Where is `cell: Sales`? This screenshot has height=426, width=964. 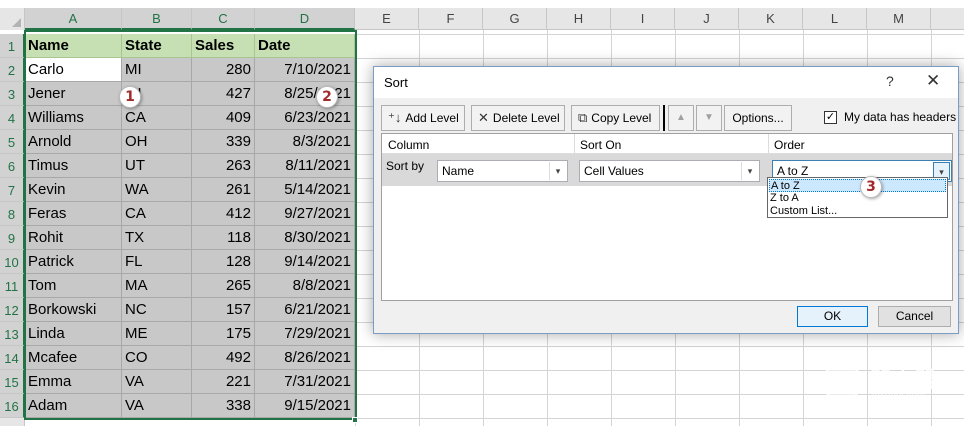 cell: Sales is located at coordinates (223, 46).